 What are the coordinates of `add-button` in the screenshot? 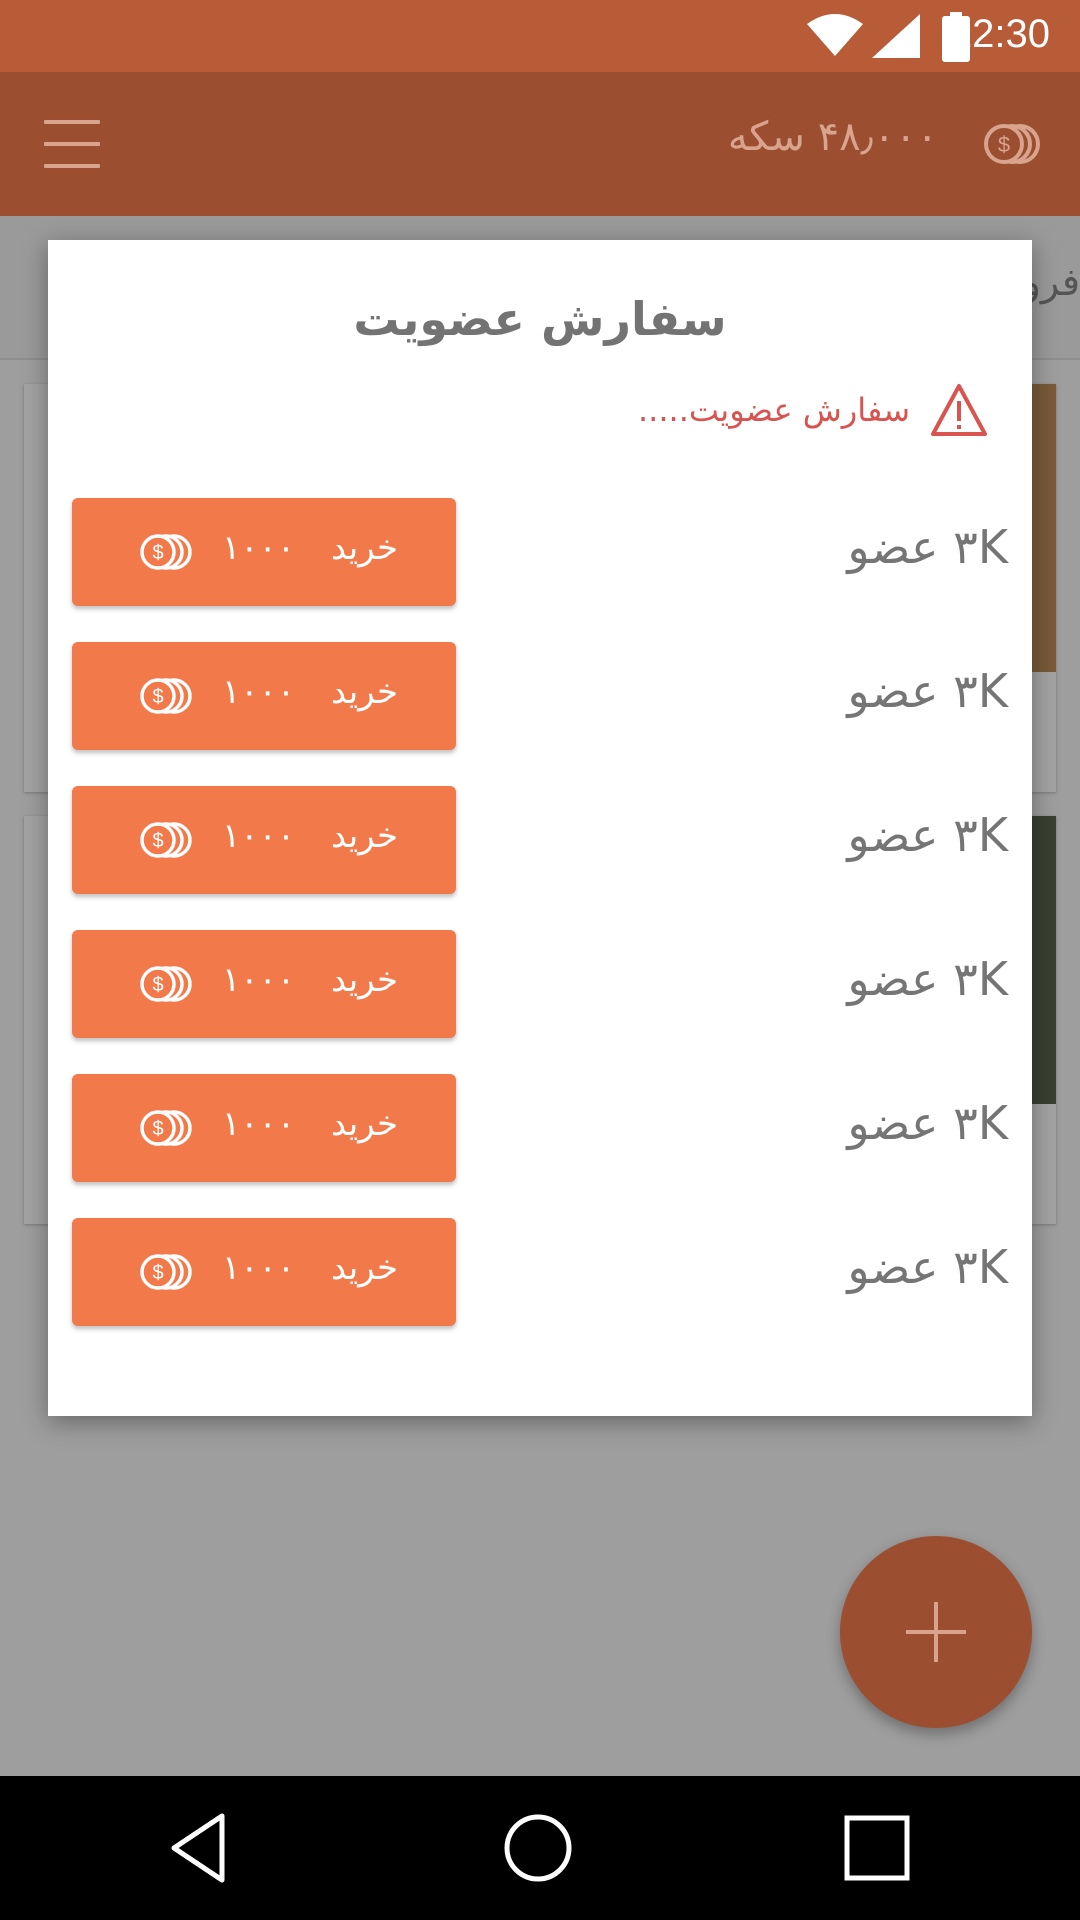 It's located at (936, 1632).